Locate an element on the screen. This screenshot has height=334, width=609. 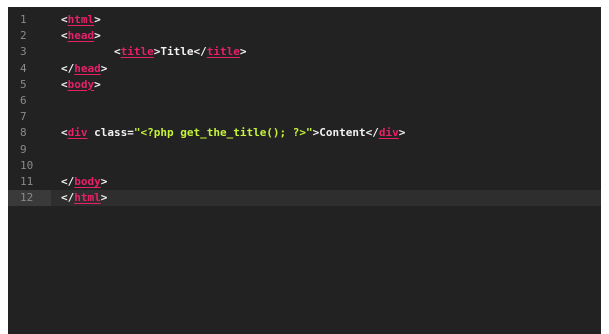
line-number: 5 is located at coordinates (23, 84).